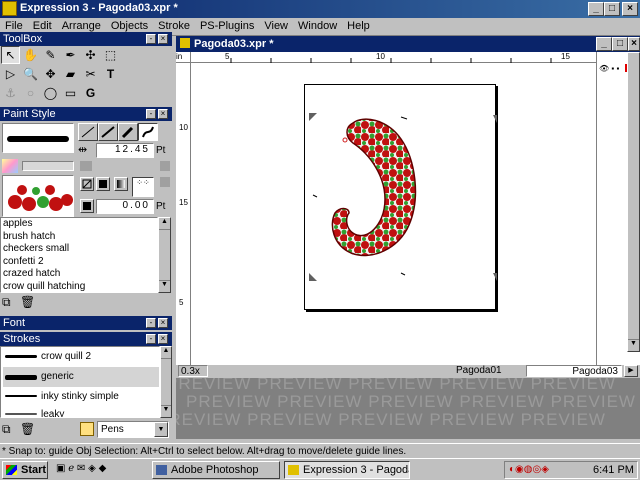 The height and width of the screenshot is (480, 640). I want to click on apple-filled-shape, so click(374, 187).